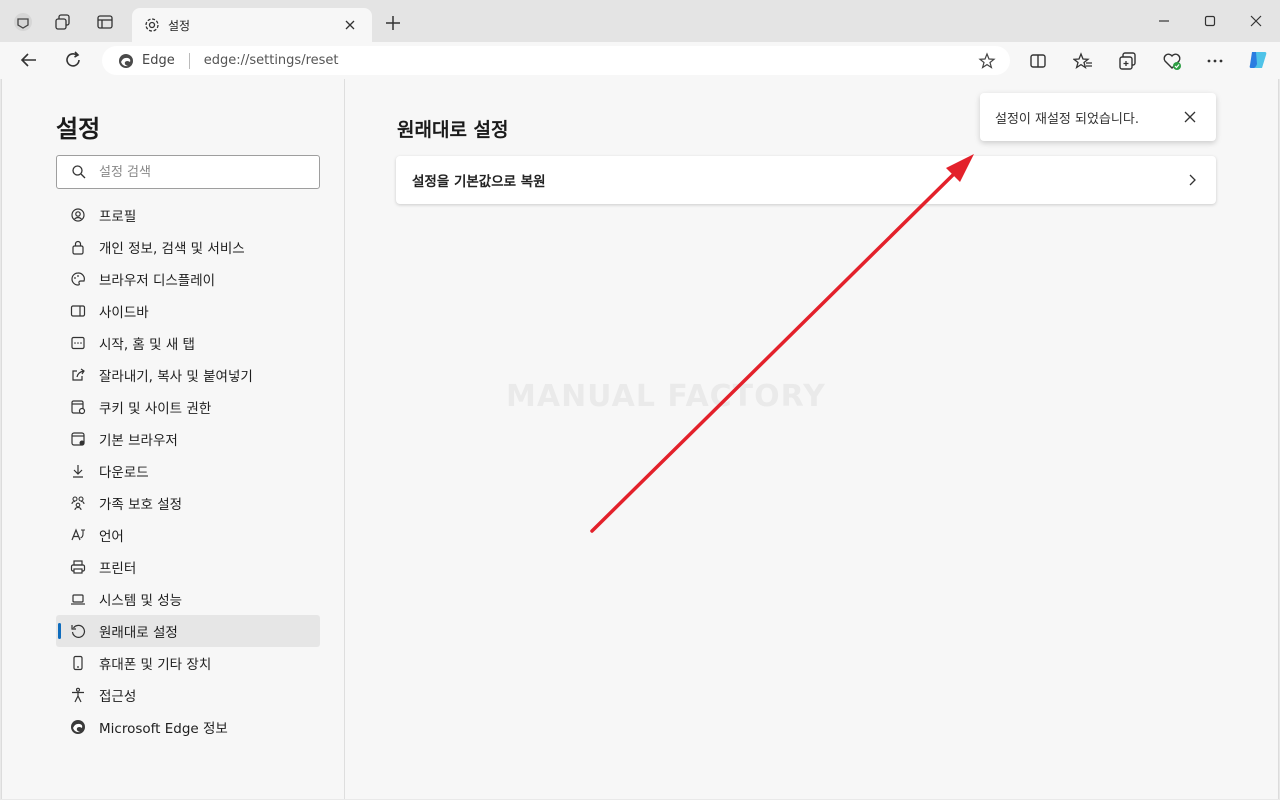 This screenshot has height=800, width=1280. Describe the element at coordinates (179, 25) in the screenshot. I see `tab-title: 설정` at that location.